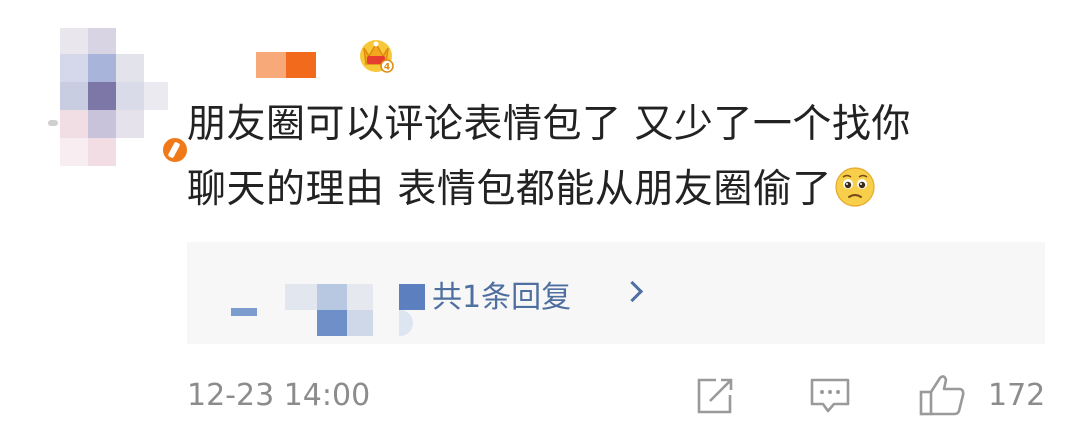  I want to click on comment-line-2: 聊天的理由 表情包都能从朋友圈偷了, so click(602, 189).